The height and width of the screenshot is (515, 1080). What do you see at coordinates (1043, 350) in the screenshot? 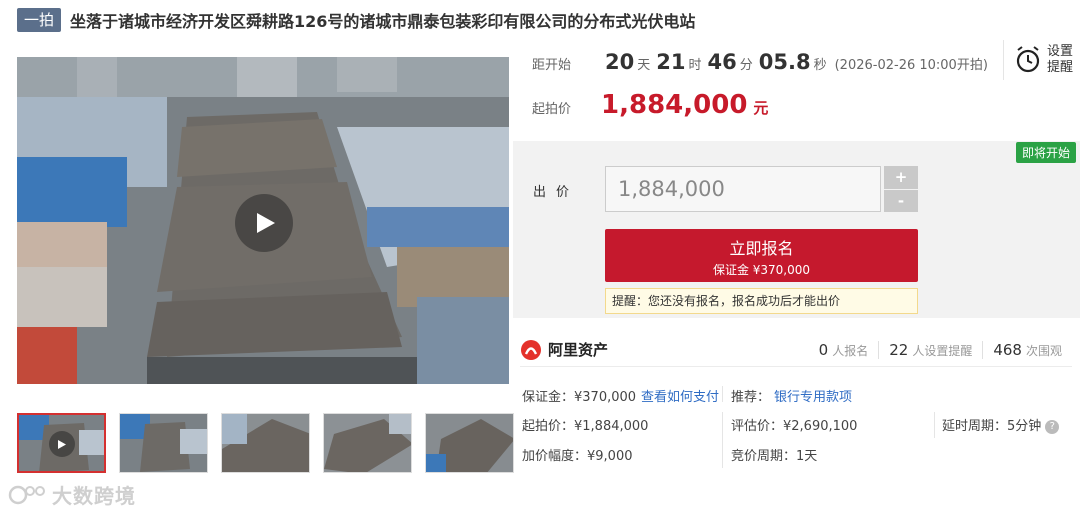
I see `stat-views-unit: 次围观` at bounding box center [1043, 350].